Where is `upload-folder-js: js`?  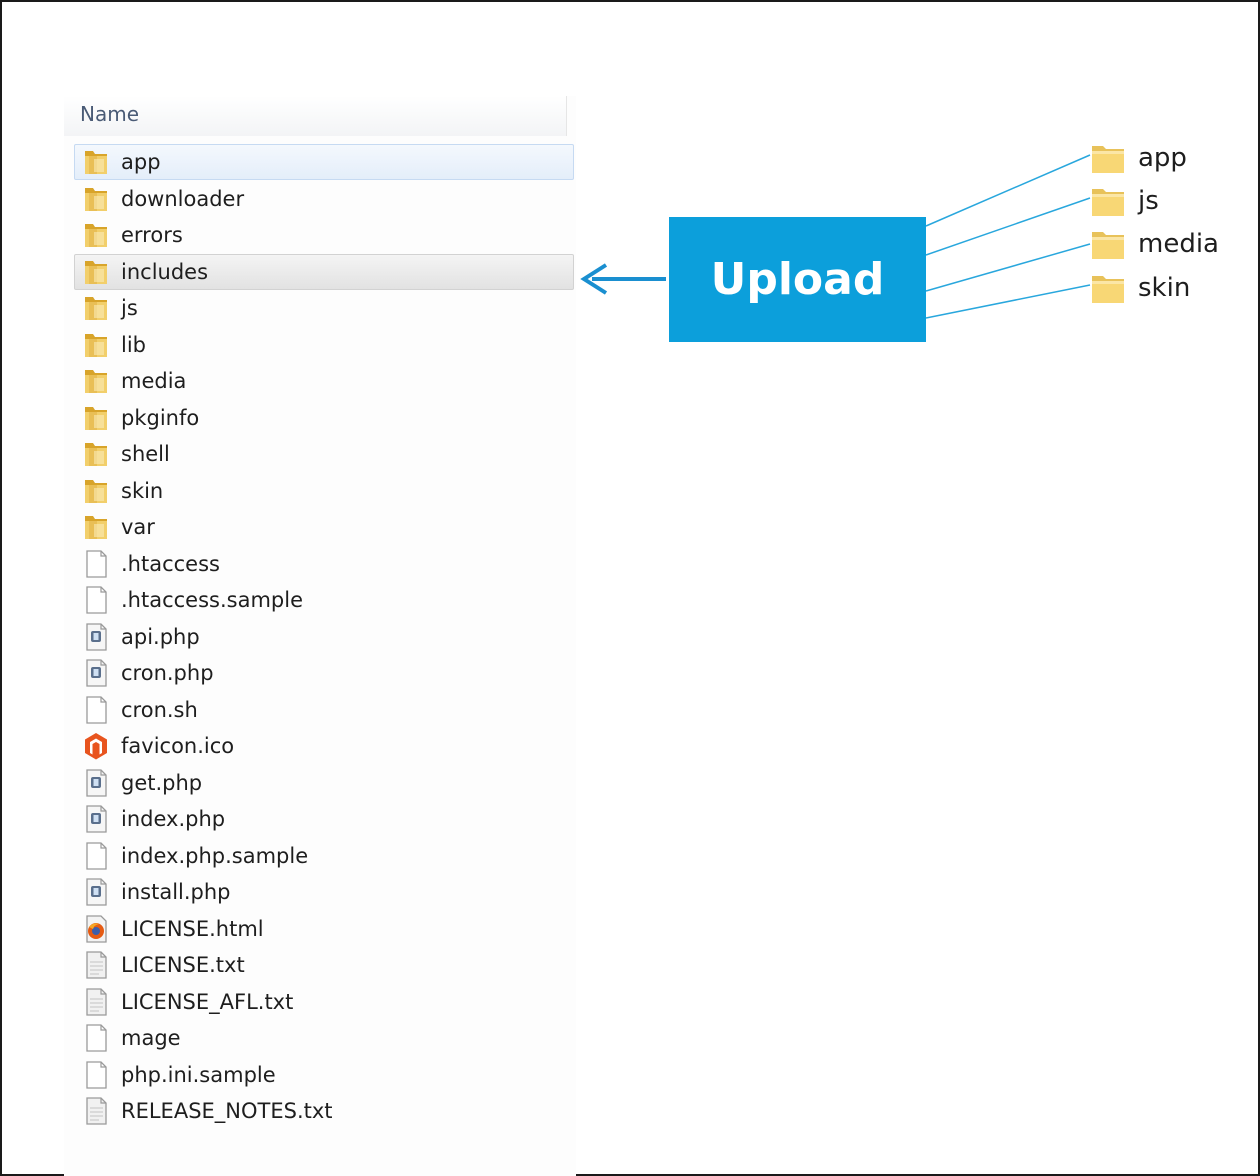
upload-folder-js: js is located at coordinates (1170, 201).